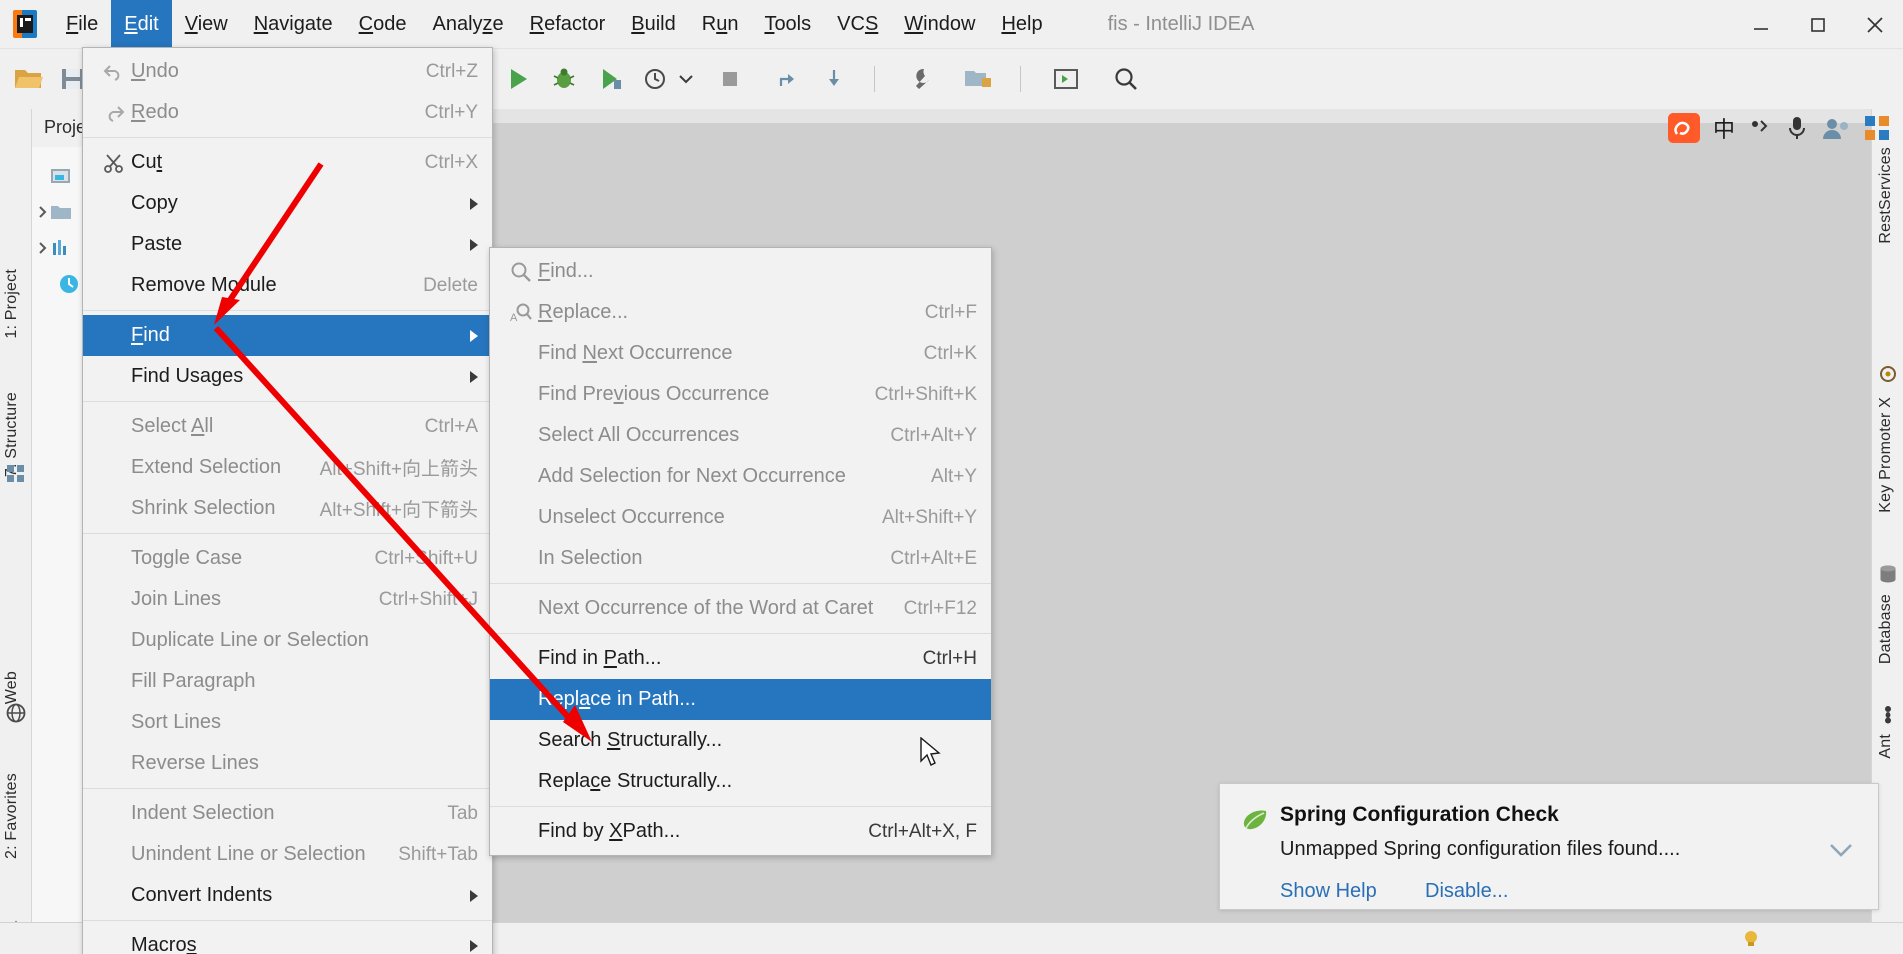  I want to click on menu-item-paste: Paste, so click(287, 244).